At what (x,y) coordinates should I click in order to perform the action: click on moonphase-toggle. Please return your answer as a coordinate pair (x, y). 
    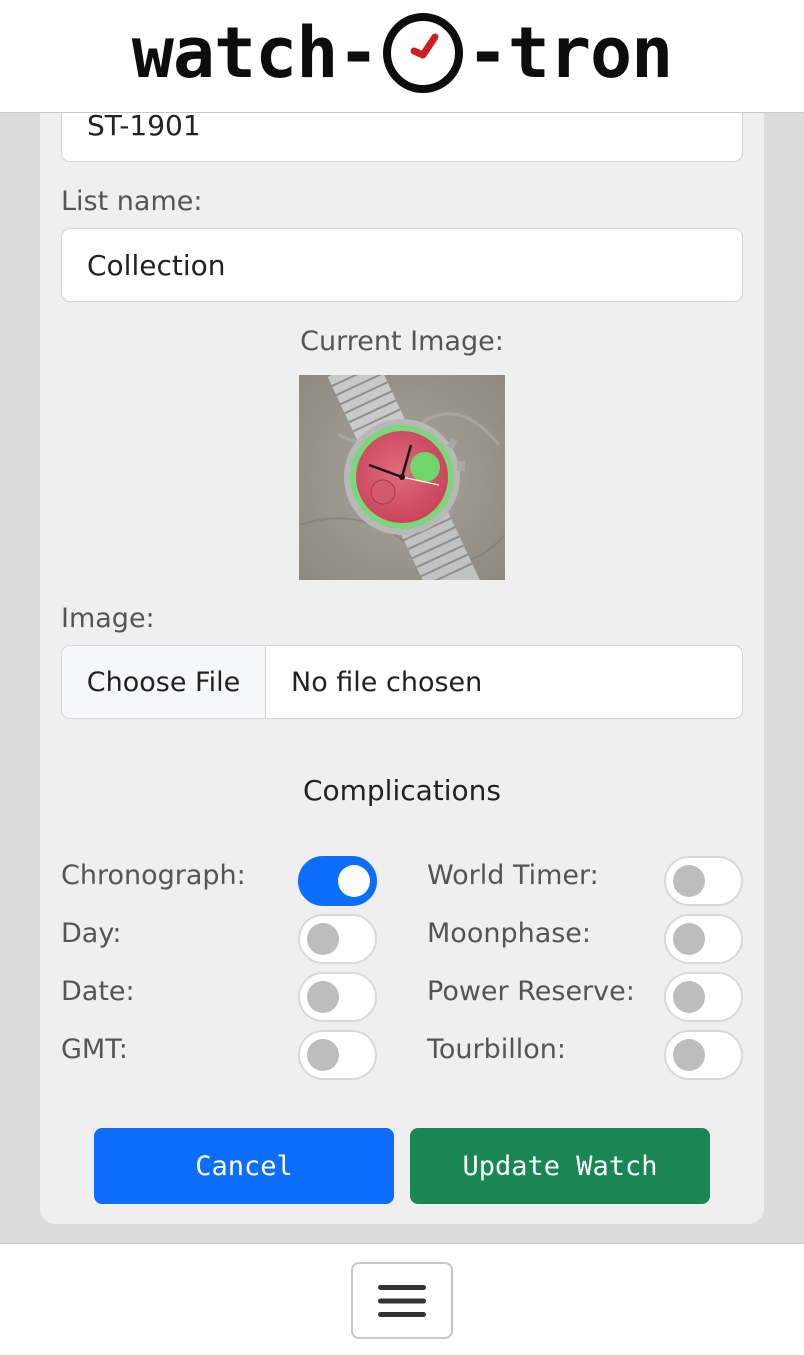
    Looking at the image, I should click on (703, 939).